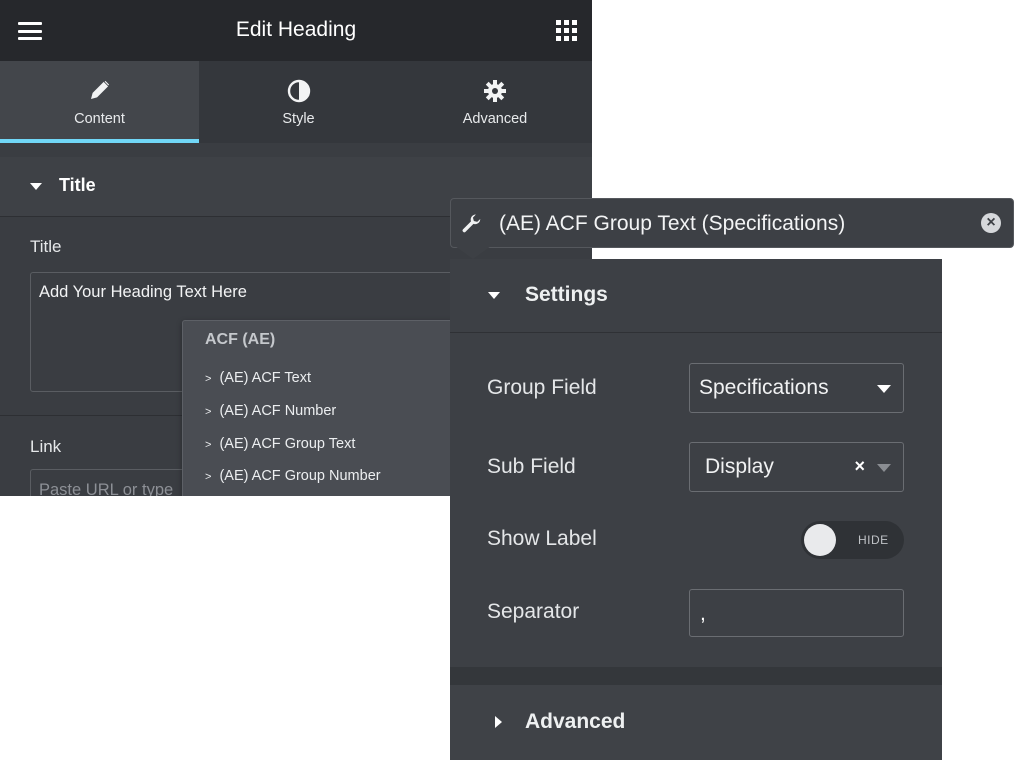 This screenshot has height=762, width=1016. What do you see at coordinates (820, 540) in the screenshot?
I see `toggle-knob` at bounding box center [820, 540].